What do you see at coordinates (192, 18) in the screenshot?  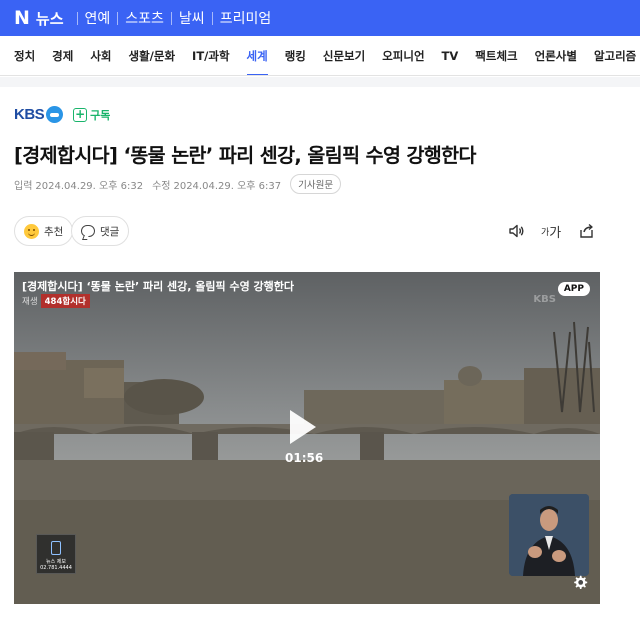 I see `top-link-weather: 날씨` at bounding box center [192, 18].